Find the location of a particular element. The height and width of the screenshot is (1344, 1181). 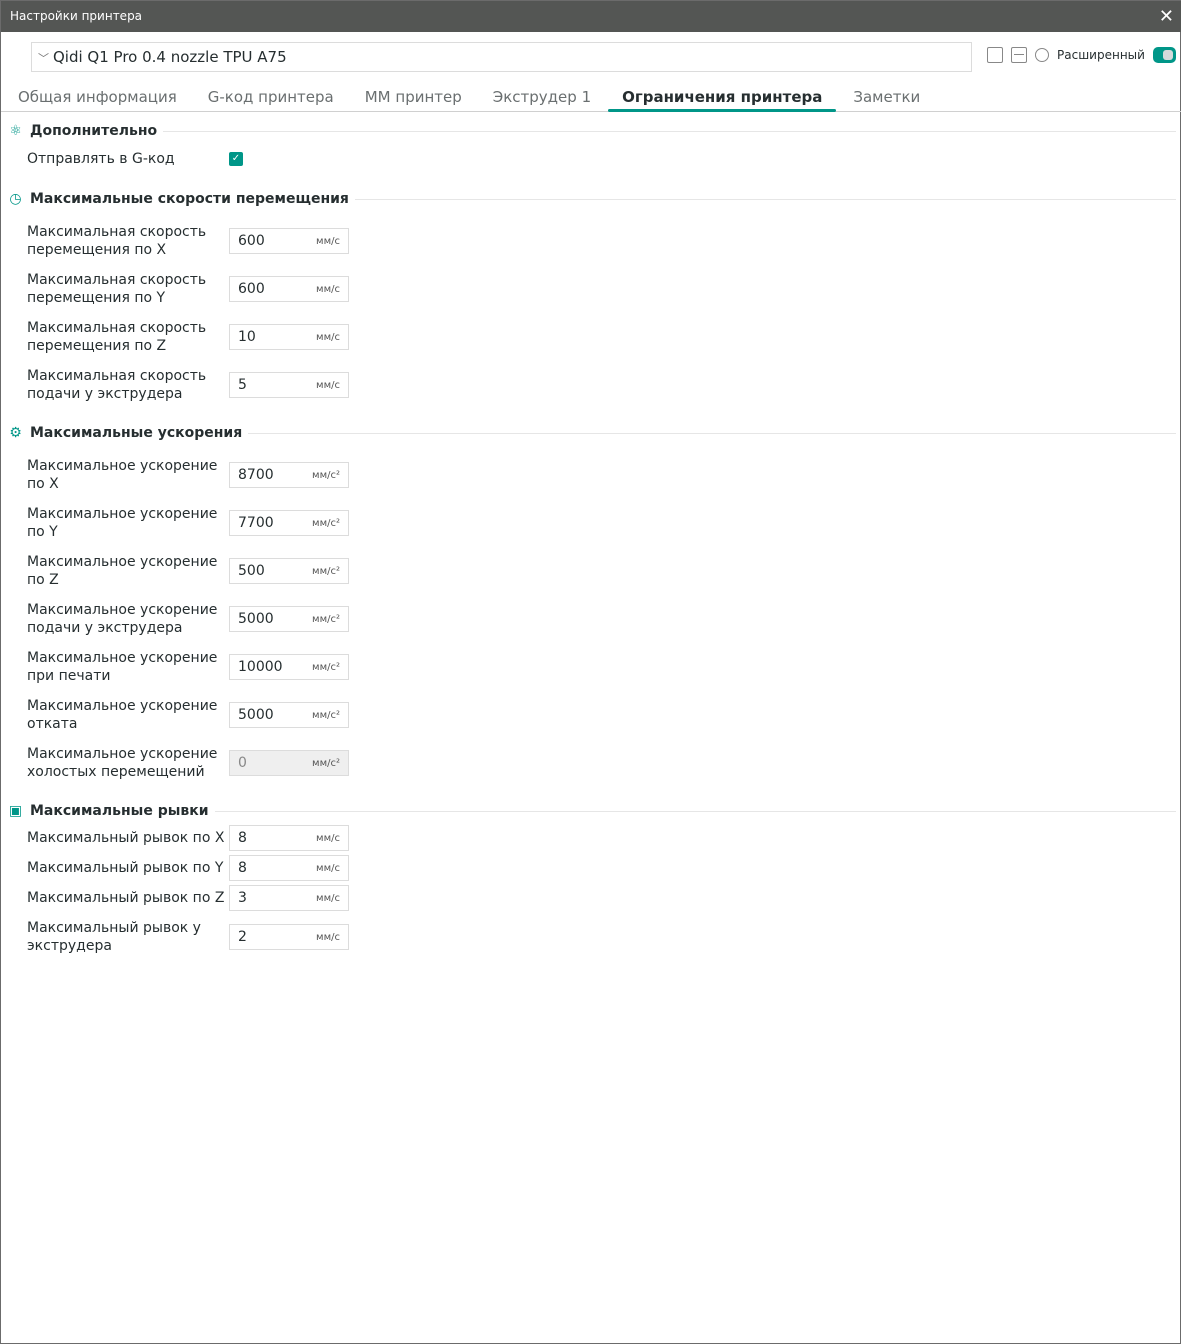

acceleration-icon: ⚙ is located at coordinates (15, 432).